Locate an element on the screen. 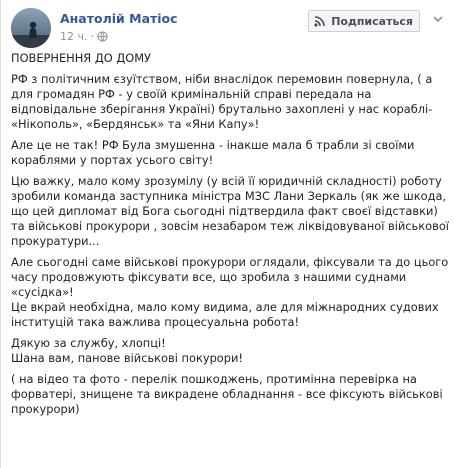 Image resolution: width=454 pixels, height=468 pixels. rss-icon is located at coordinates (319, 21).